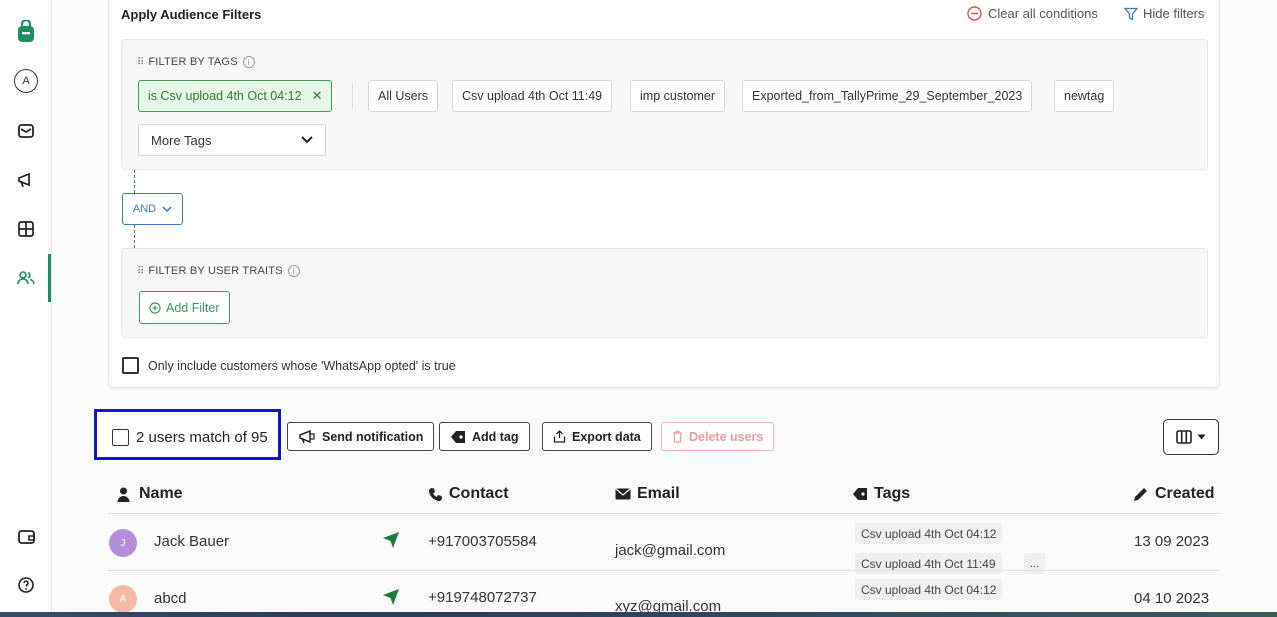  Describe the element at coordinates (658, 493) in the screenshot. I see `email-header-label: Email` at that location.